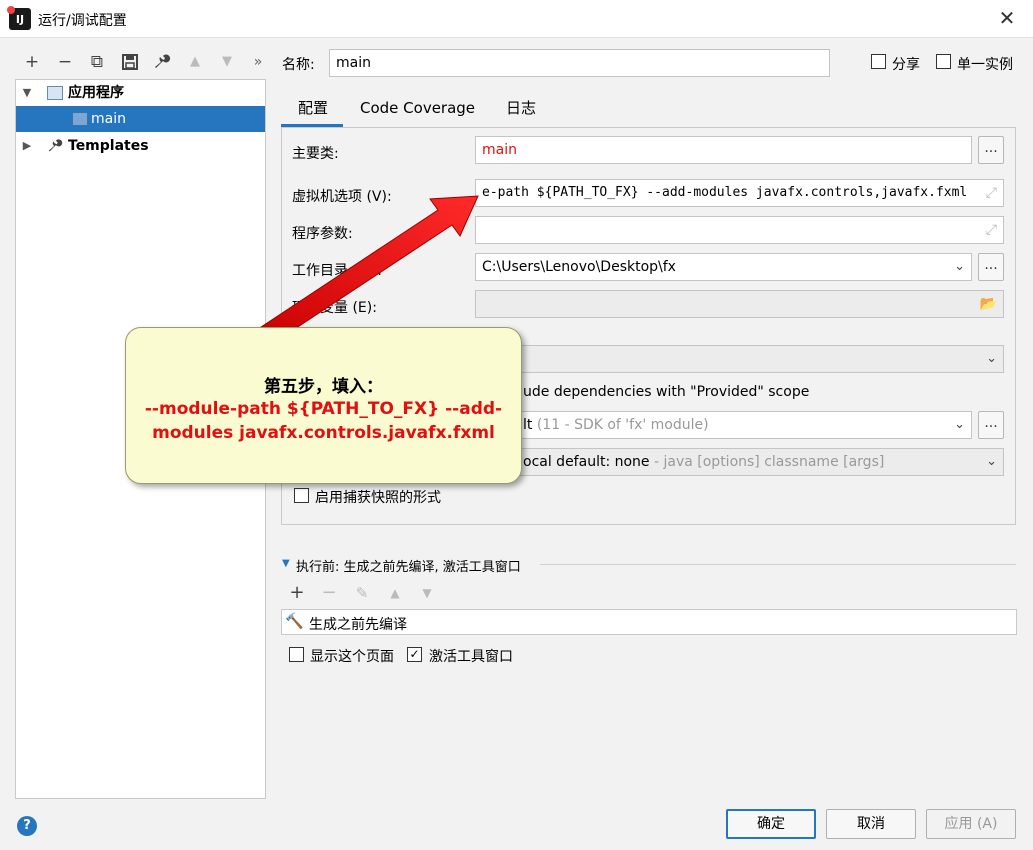  Describe the element at coordinates (323, 387) in the screenshot. I see `callout-step-text: 第五步，填入：` at that location.